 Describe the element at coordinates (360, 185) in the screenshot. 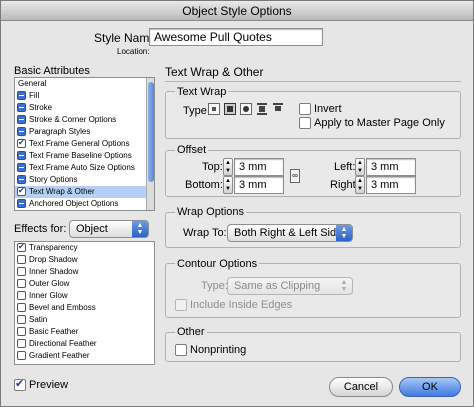

I see `offset-right-stepper: ▲ ▼` at that location.